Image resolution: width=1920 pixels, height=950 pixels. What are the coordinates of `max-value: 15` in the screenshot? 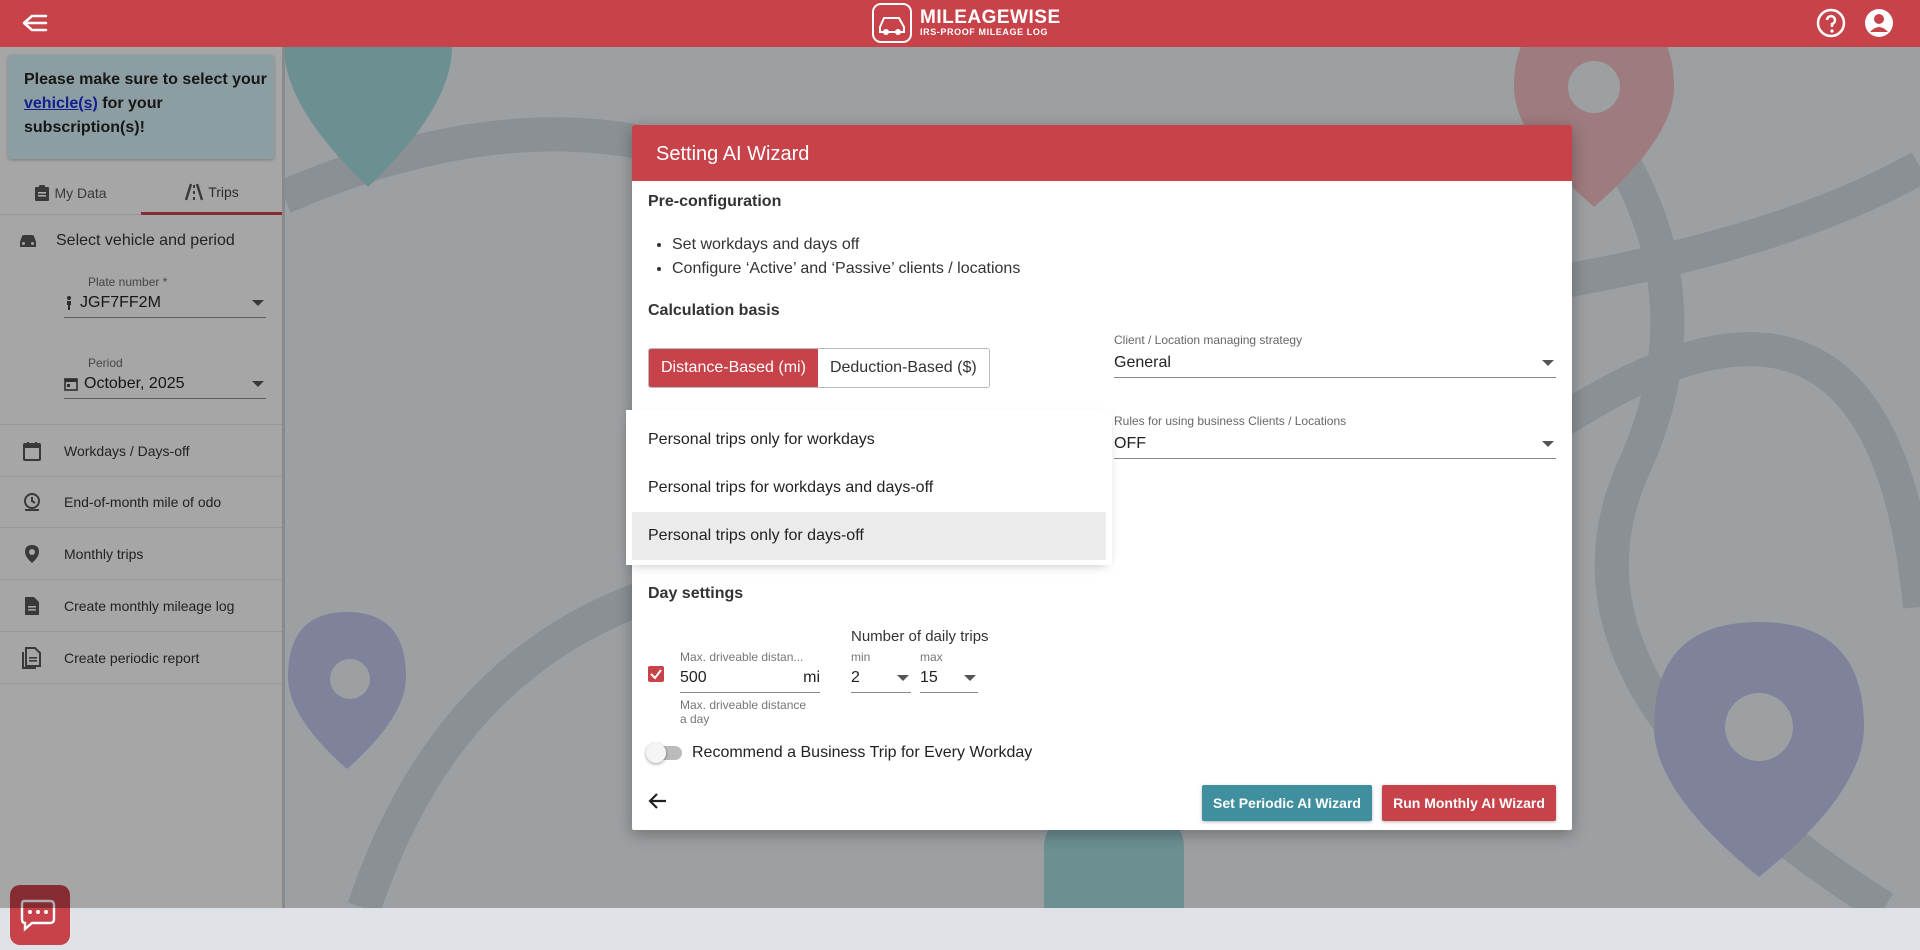 It's located at (929, 677).